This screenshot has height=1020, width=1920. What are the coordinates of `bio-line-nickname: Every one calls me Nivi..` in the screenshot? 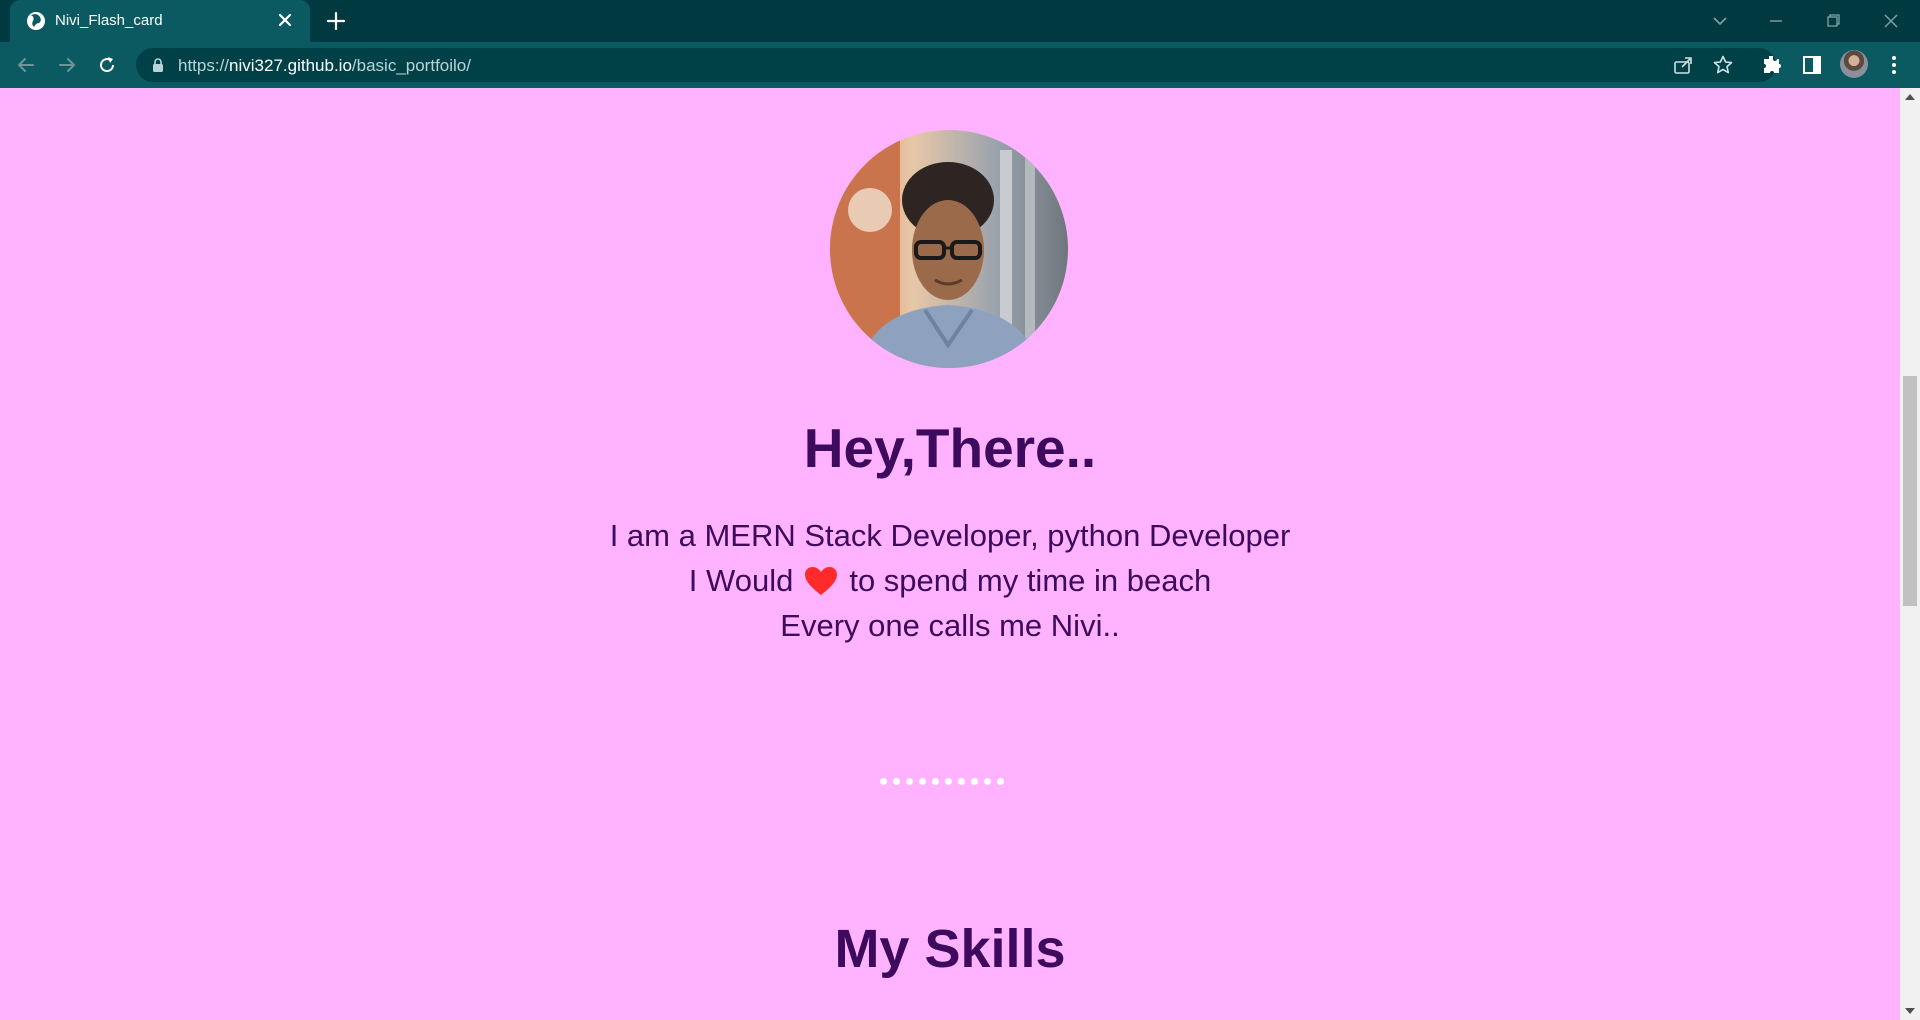 It's located at (950, 625).